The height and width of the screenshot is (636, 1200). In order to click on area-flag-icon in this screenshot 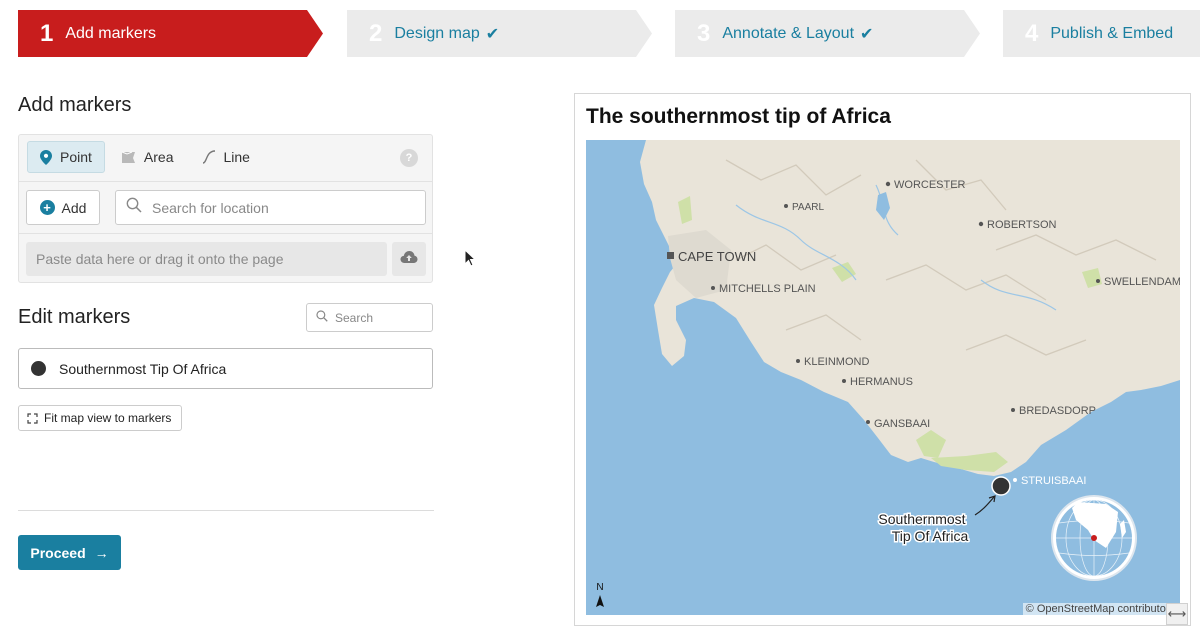, I will do `click(128, 157)`.